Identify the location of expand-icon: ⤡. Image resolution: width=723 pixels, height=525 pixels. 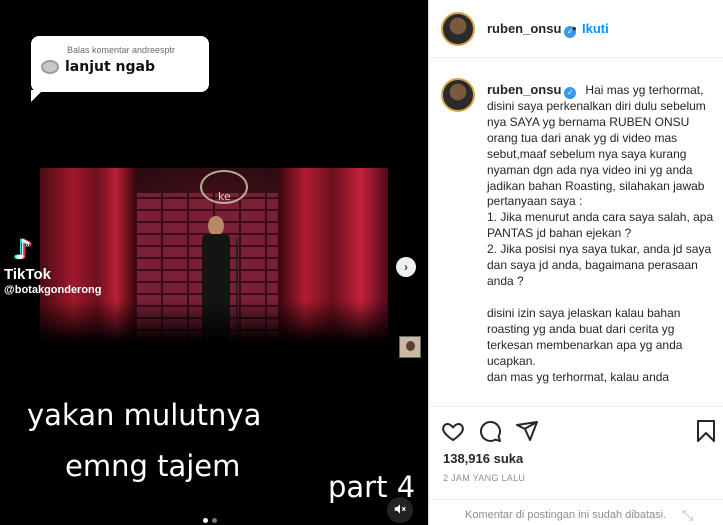
(688, 515).